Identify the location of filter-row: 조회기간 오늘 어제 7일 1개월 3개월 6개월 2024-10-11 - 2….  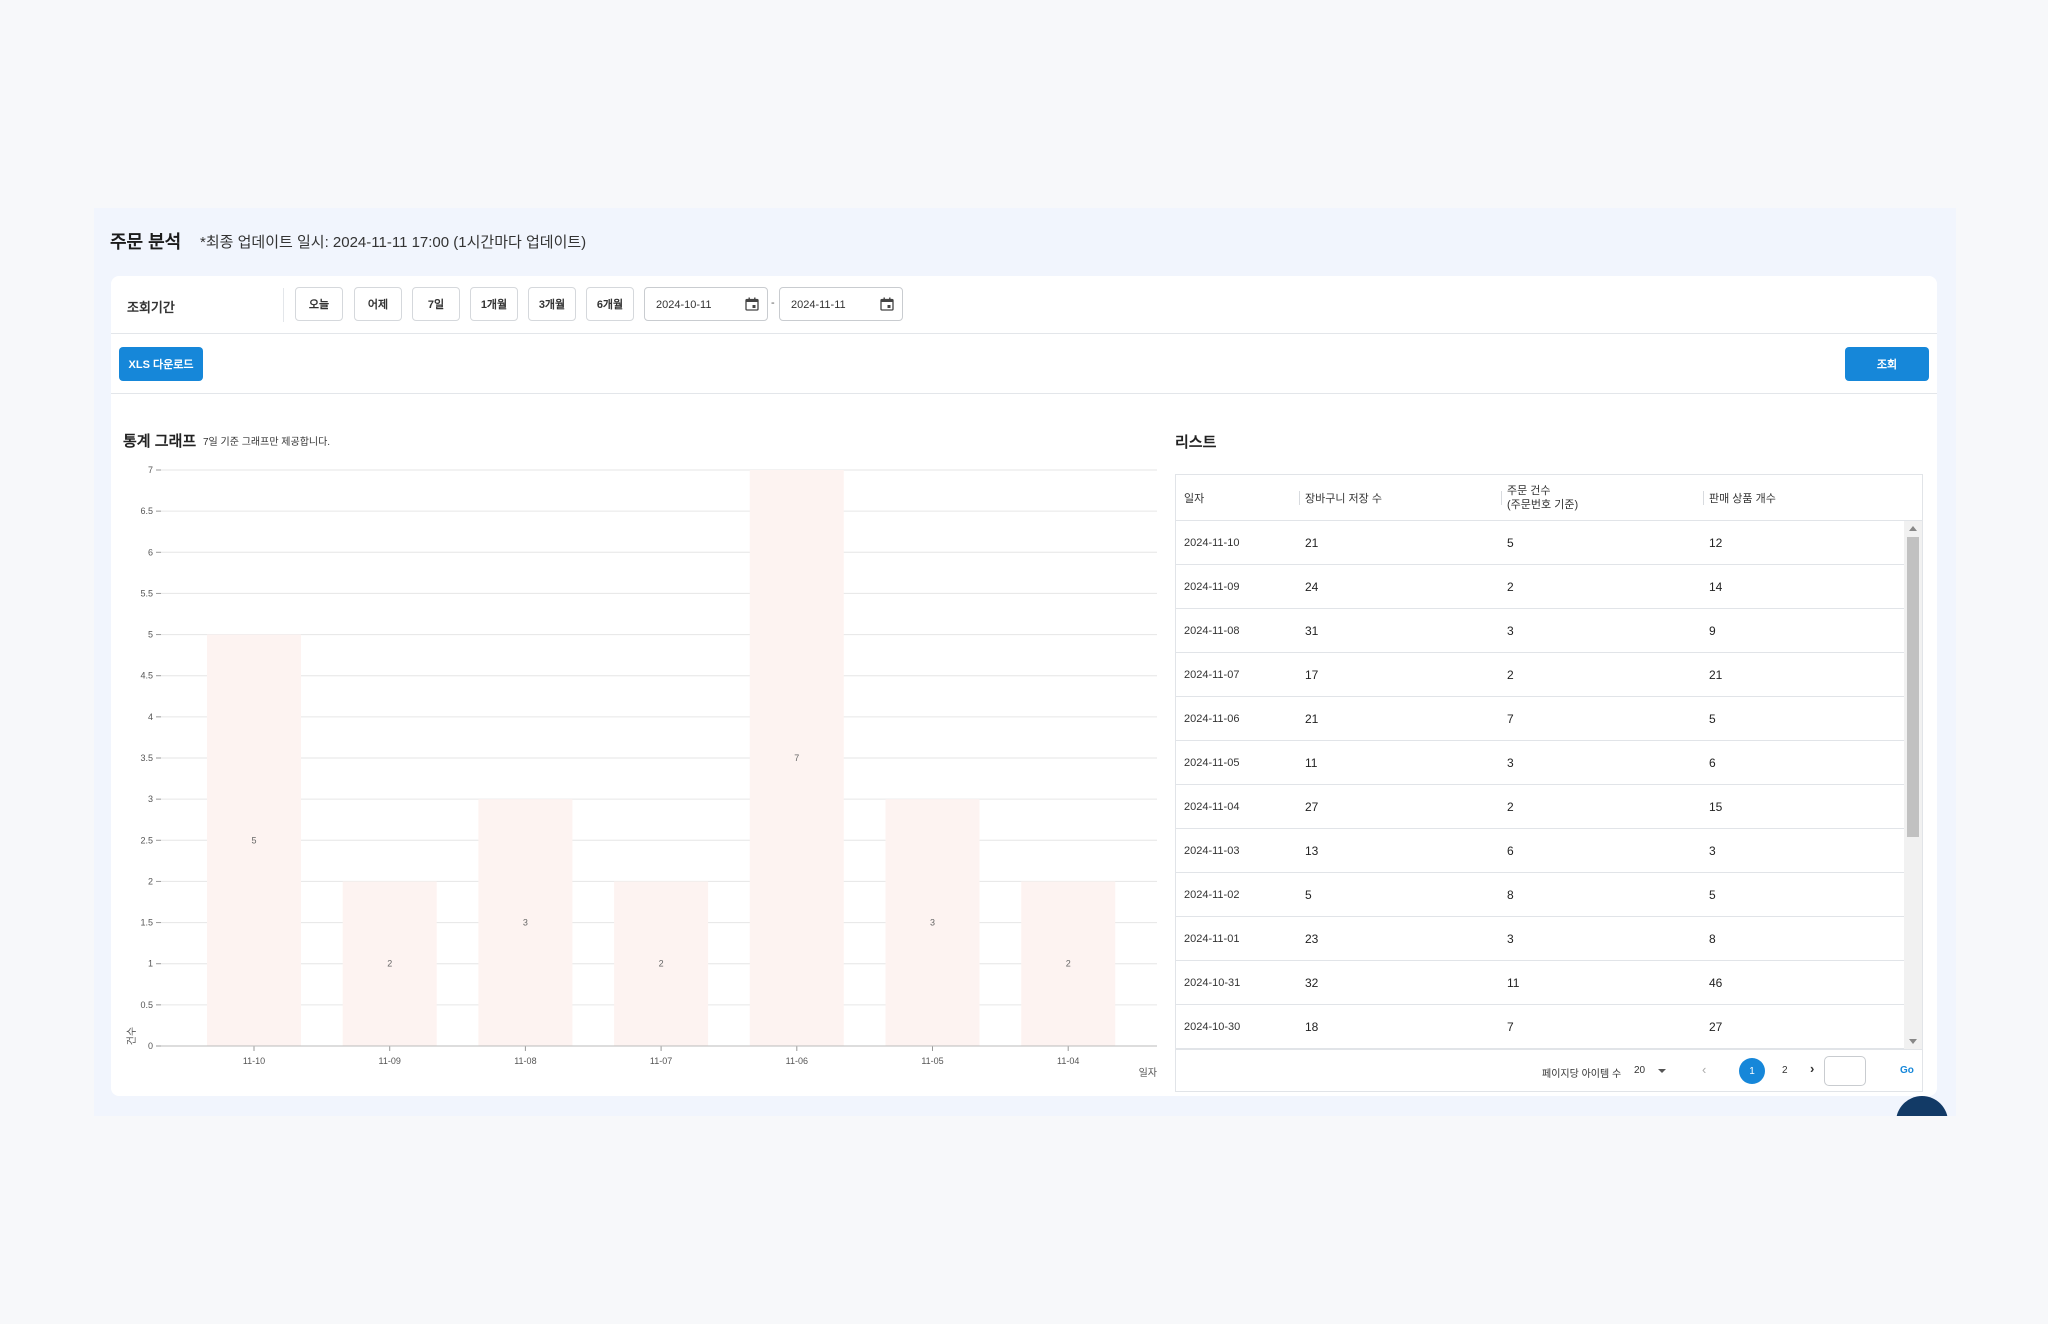
(1024, 305).